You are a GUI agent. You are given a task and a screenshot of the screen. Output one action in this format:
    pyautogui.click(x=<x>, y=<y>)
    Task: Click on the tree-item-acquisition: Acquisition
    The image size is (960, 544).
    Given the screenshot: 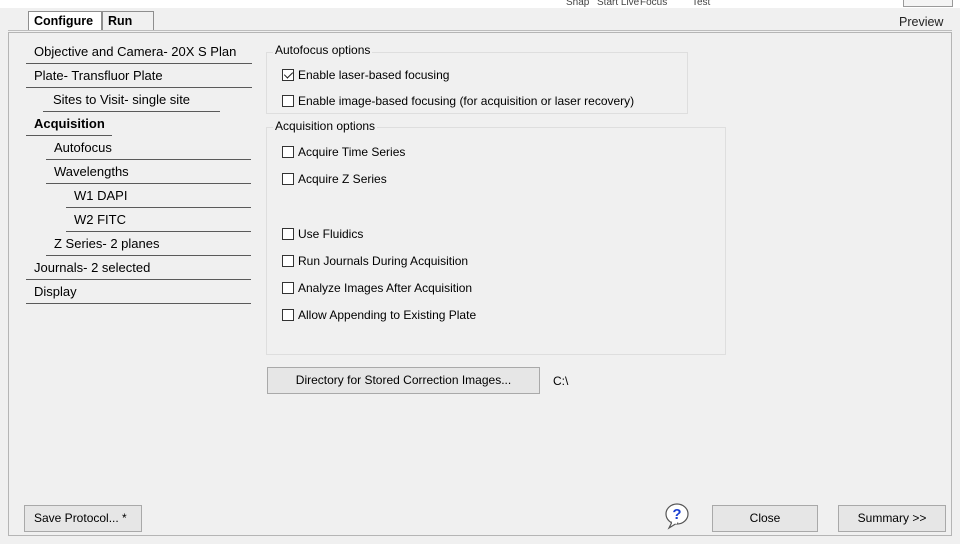 What is the action you would take?
    pyautogui.click(x=69, y=124)
    